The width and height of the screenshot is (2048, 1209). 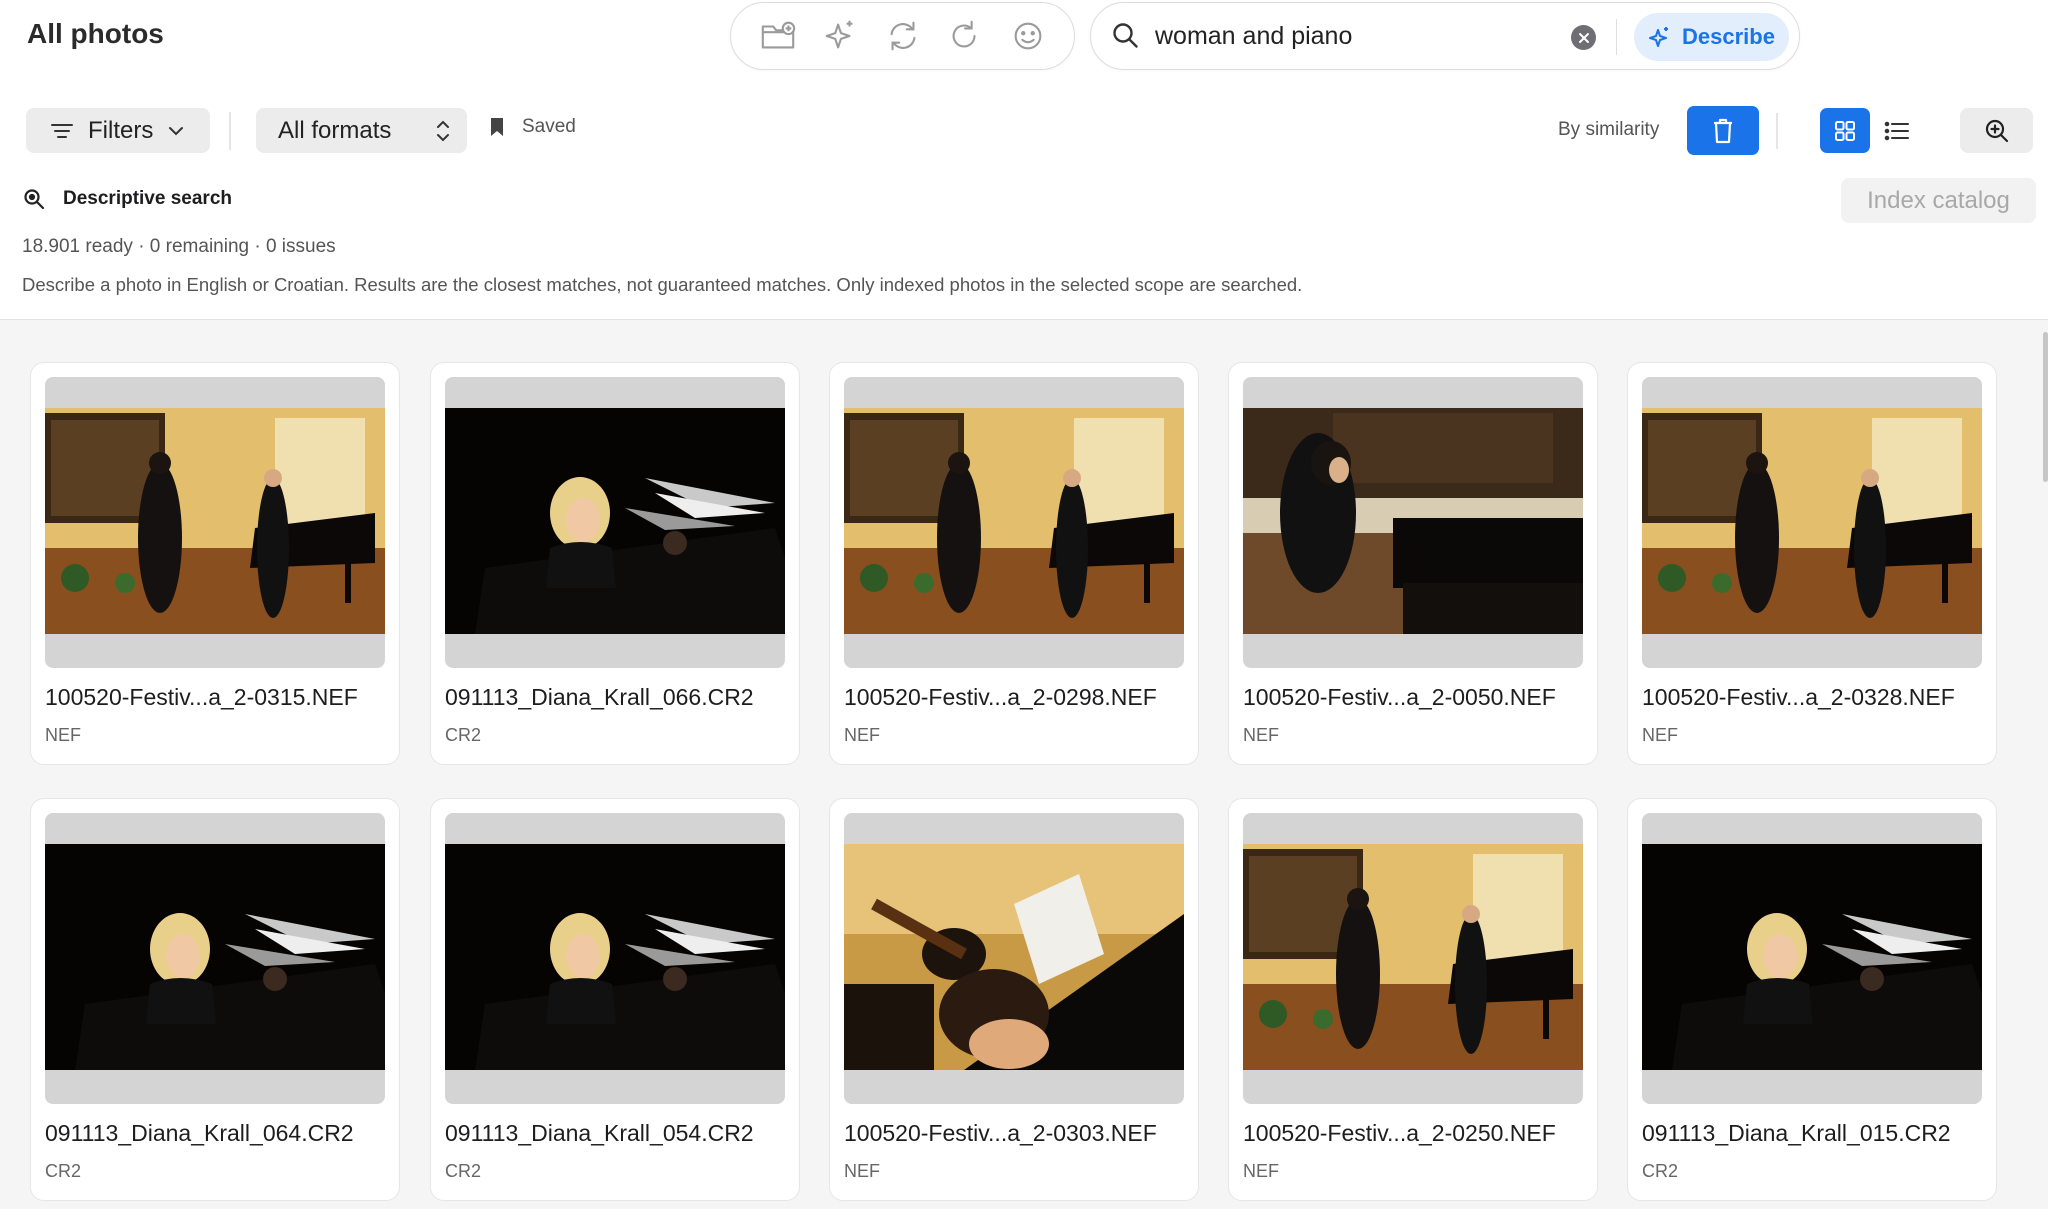 I want to click on folder-add-icon, so click(x=778, y=35).